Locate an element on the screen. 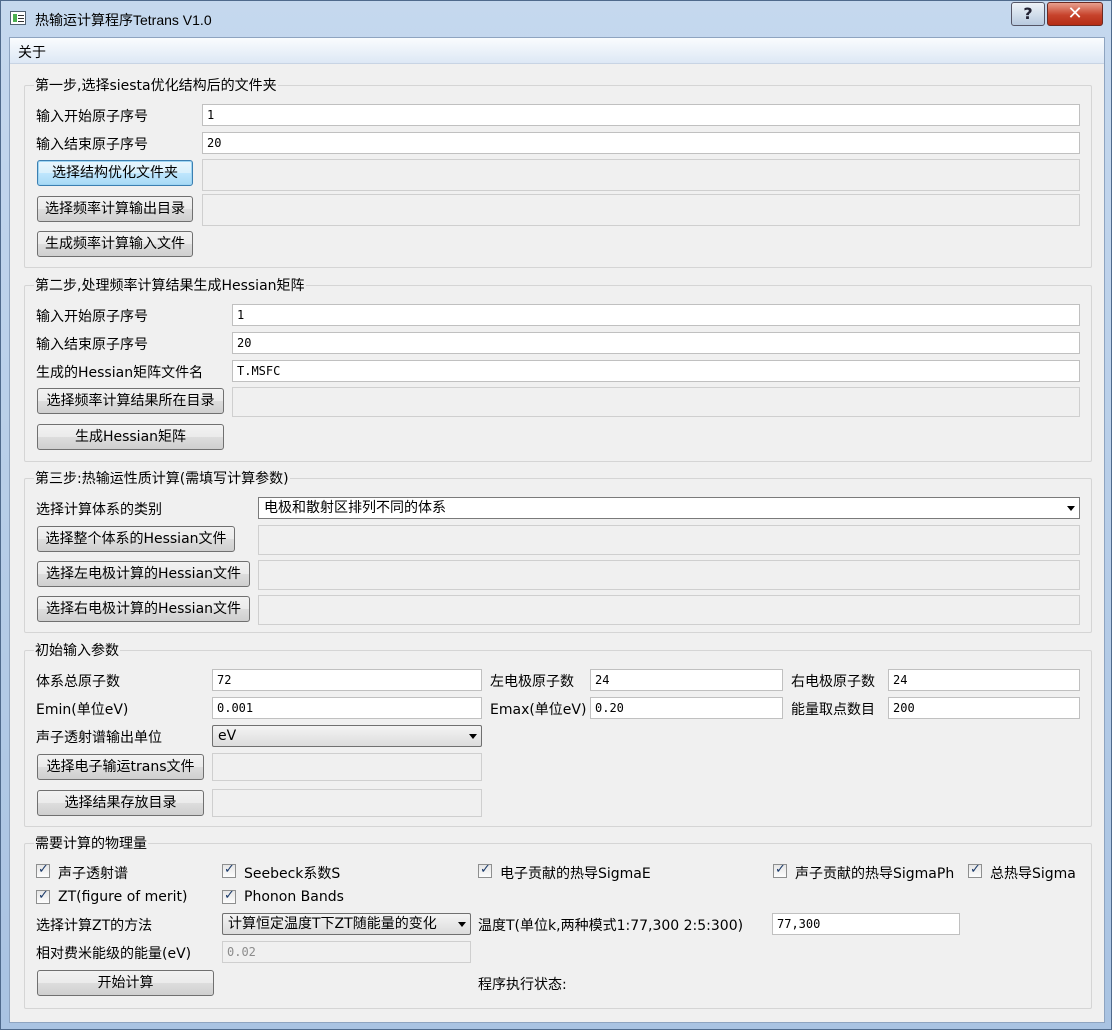 Image resolution: width=1112 pixels, height=1030 pixels. result-dir-path is located at coordinates (347, 803).